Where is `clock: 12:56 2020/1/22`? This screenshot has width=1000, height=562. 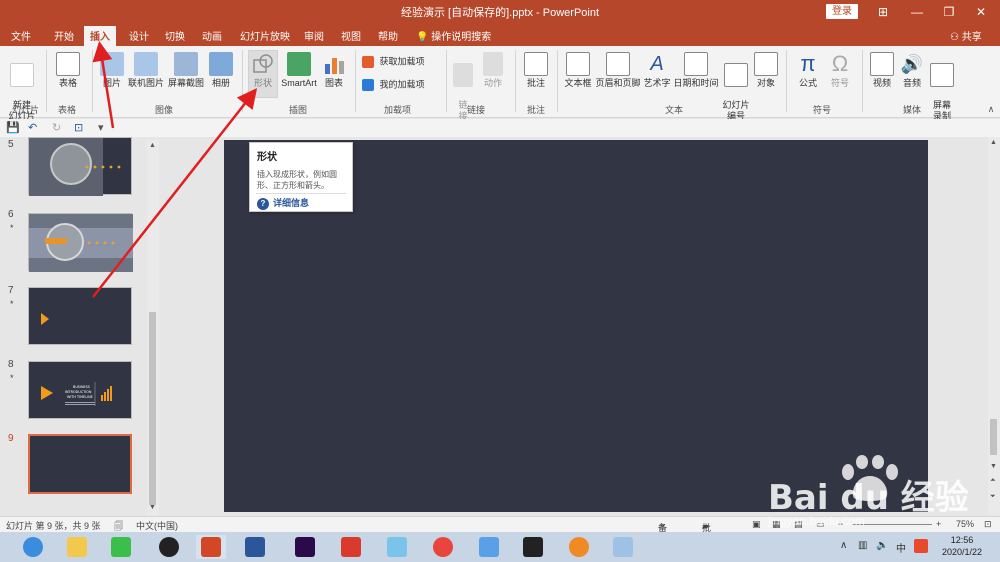
clock: 12:56 2020/1/22 is located at coordinates (962, 546).